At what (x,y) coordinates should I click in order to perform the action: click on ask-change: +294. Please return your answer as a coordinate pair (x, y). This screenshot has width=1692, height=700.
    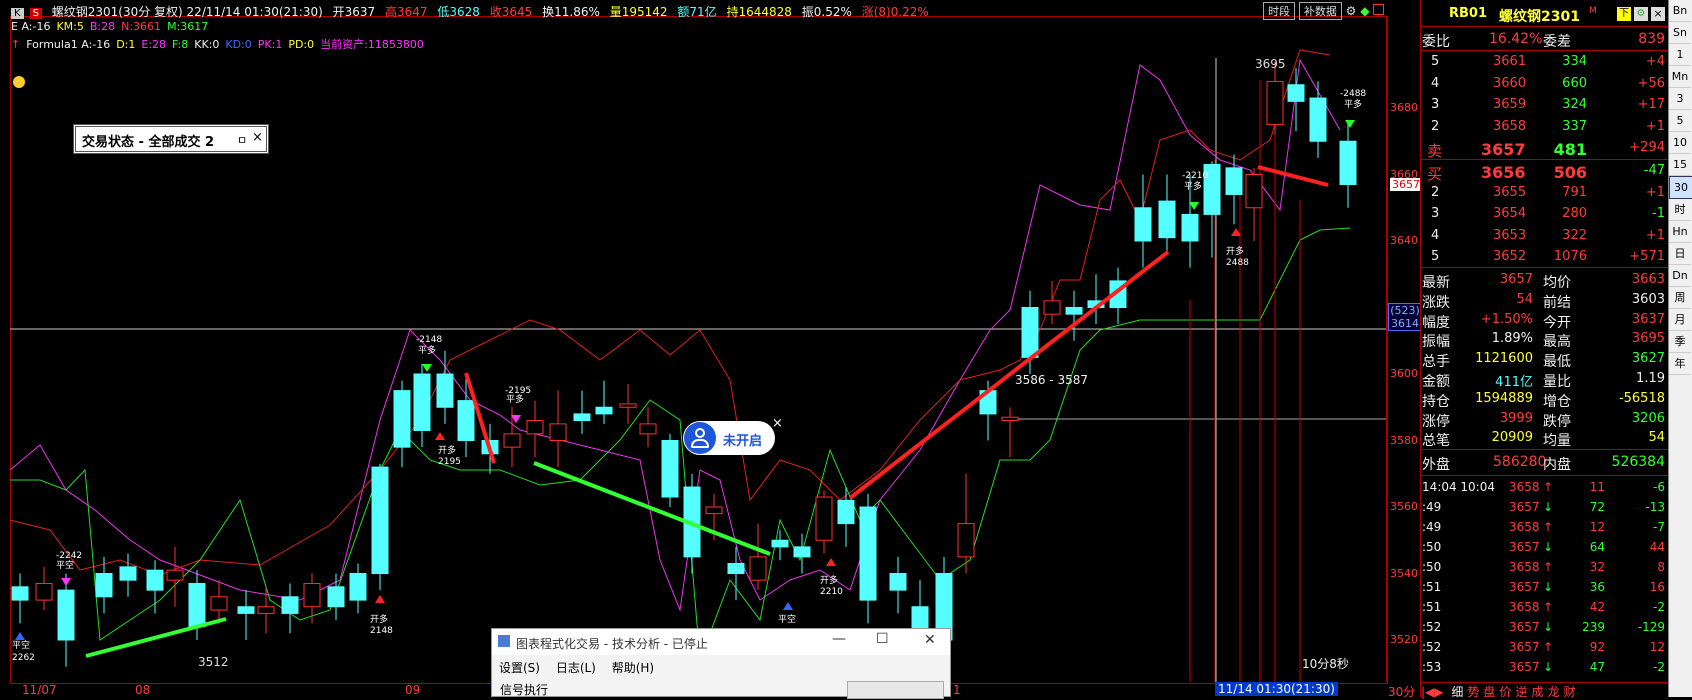
    Looking at the image, I should click on (1647, 147).